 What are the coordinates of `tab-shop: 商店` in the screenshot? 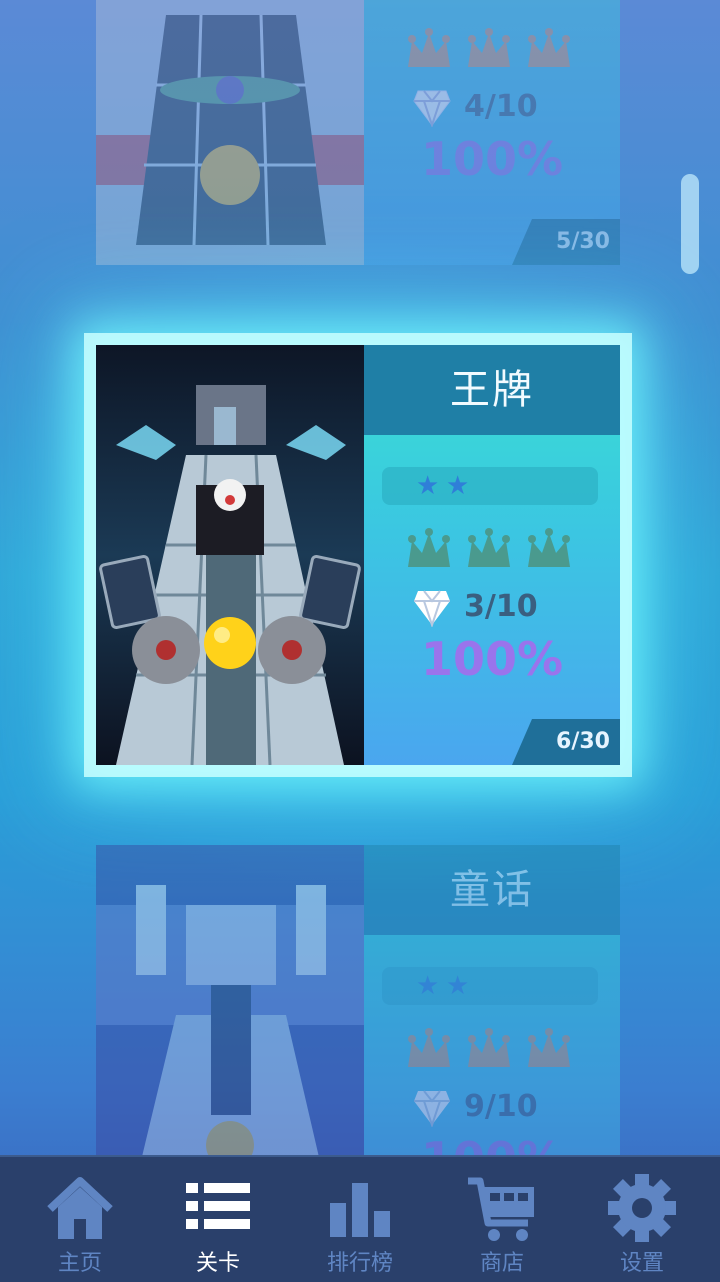 It's located at (502, 1219).